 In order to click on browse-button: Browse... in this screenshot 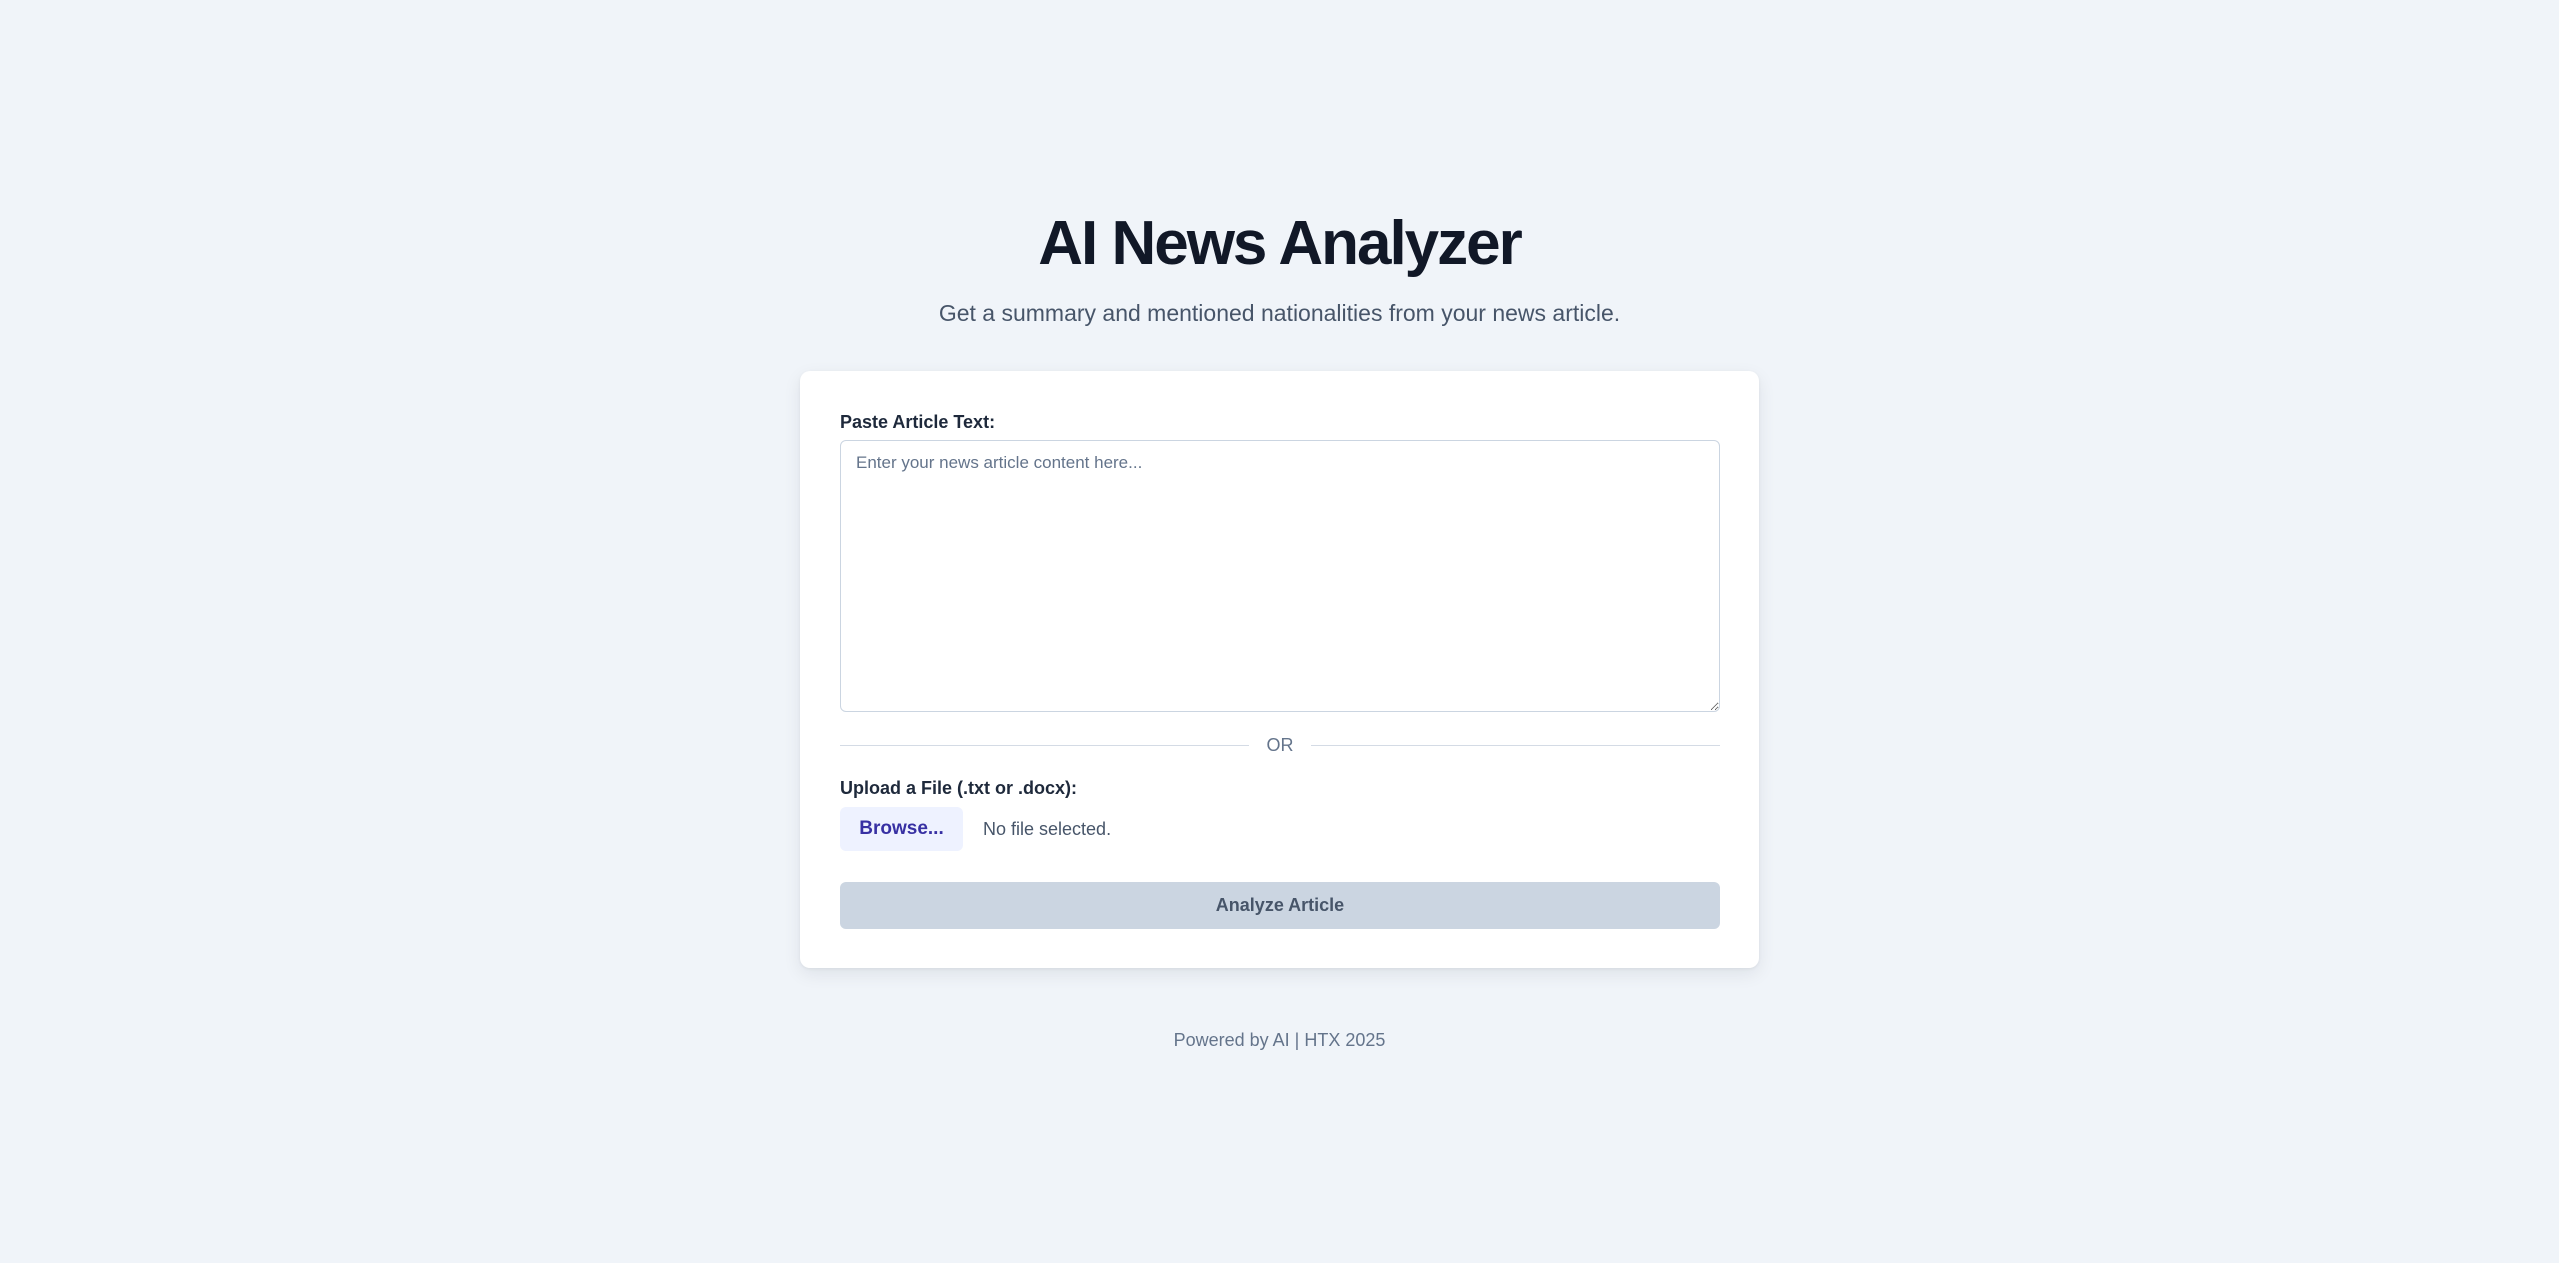, I will do `click(901, 829)`.